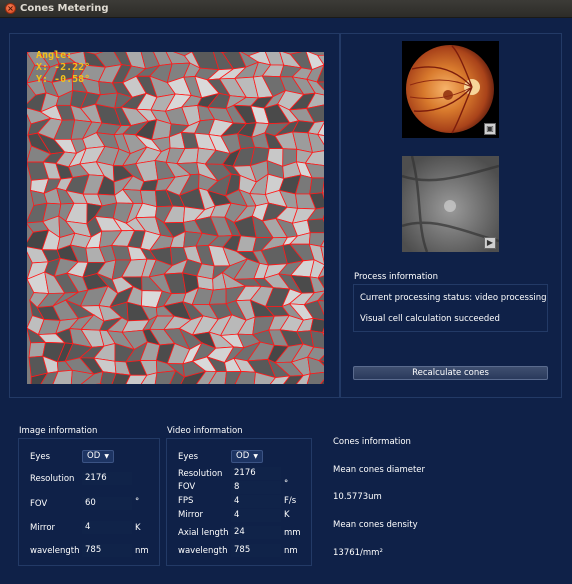 The height and width of the screenshot is (584, 572). I want to click on close-button: ×, so click(10, 8).